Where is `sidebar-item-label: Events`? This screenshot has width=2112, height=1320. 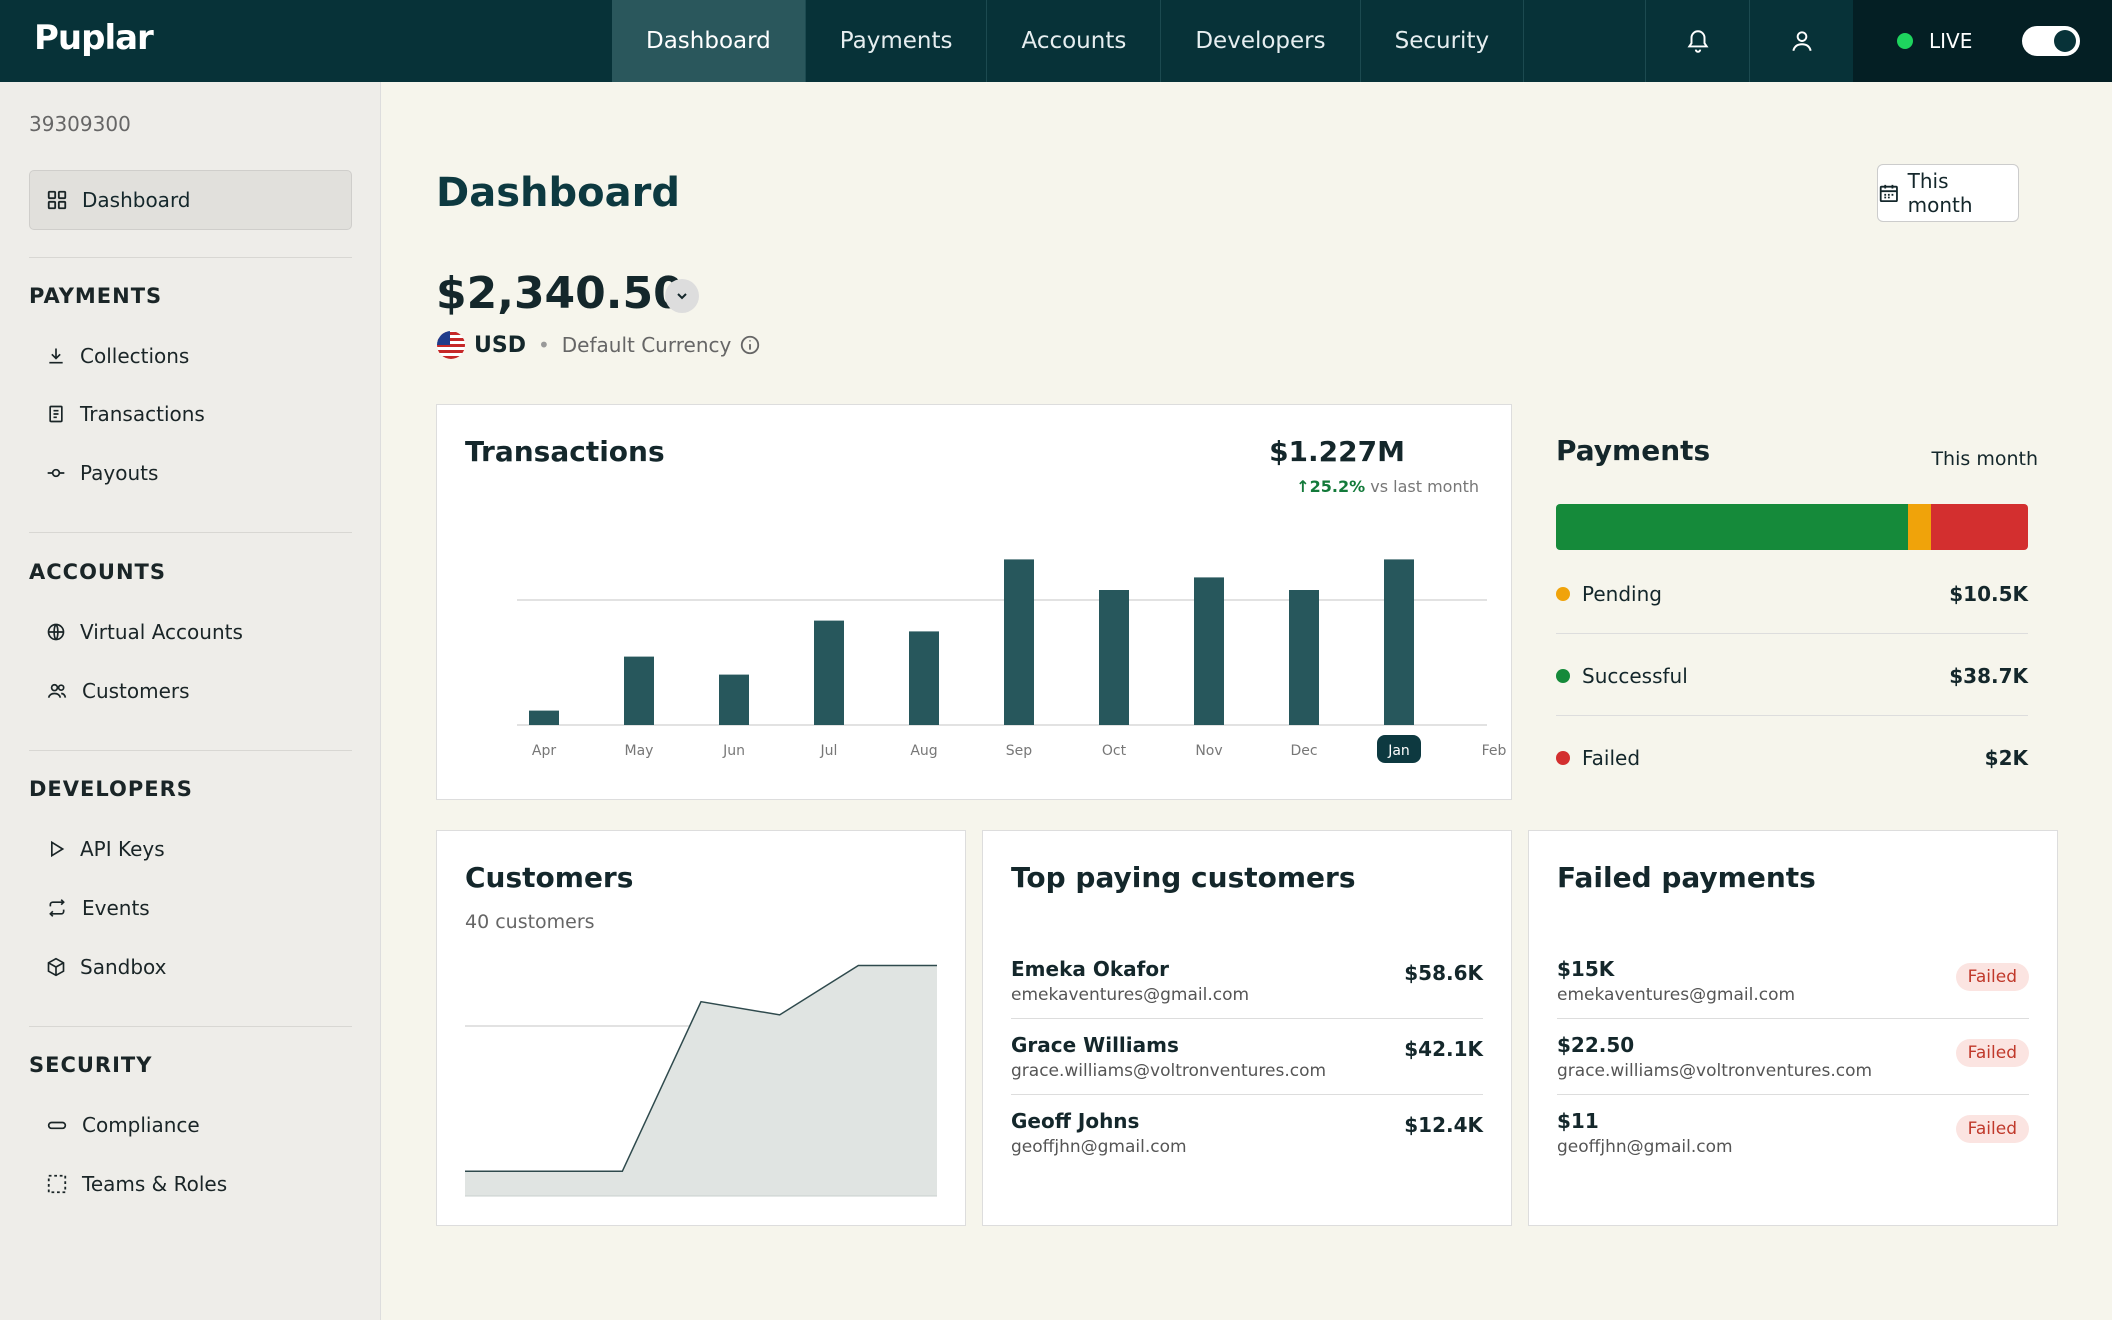 sidebar-item-label: Events is located at coordinates (116, 908).